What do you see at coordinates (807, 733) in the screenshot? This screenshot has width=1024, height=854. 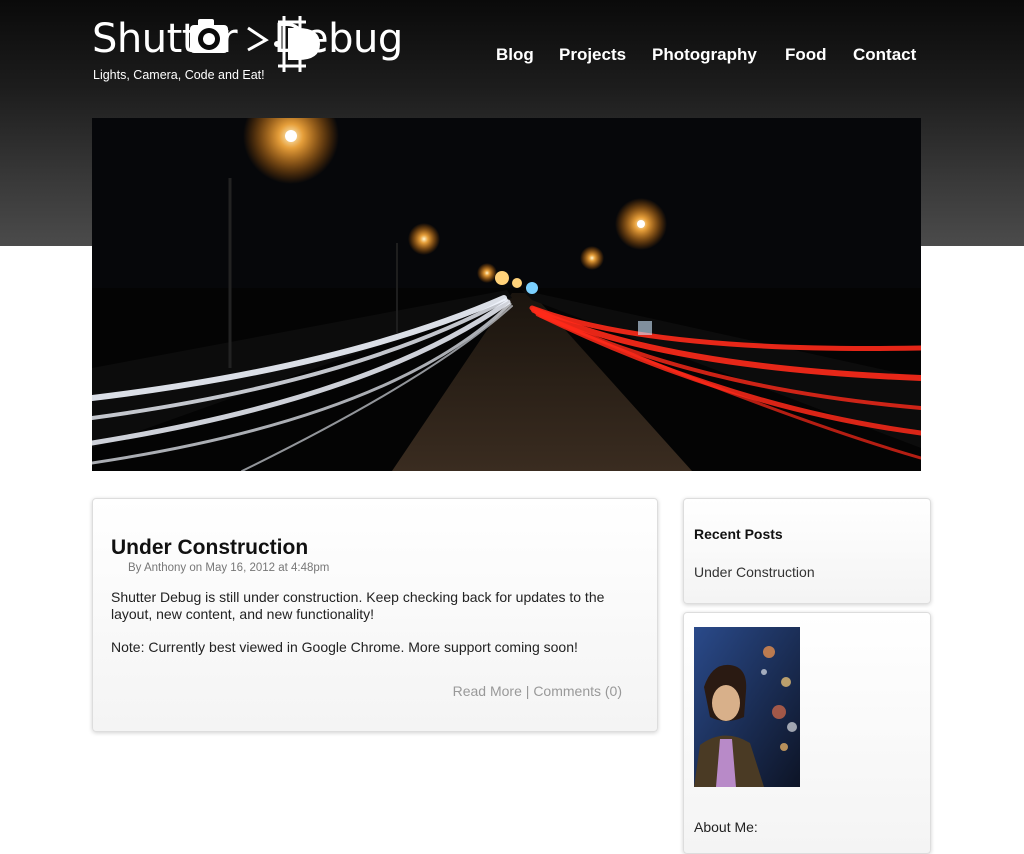 I see `about-widget: About Me:` at bounding box center [807, 733].